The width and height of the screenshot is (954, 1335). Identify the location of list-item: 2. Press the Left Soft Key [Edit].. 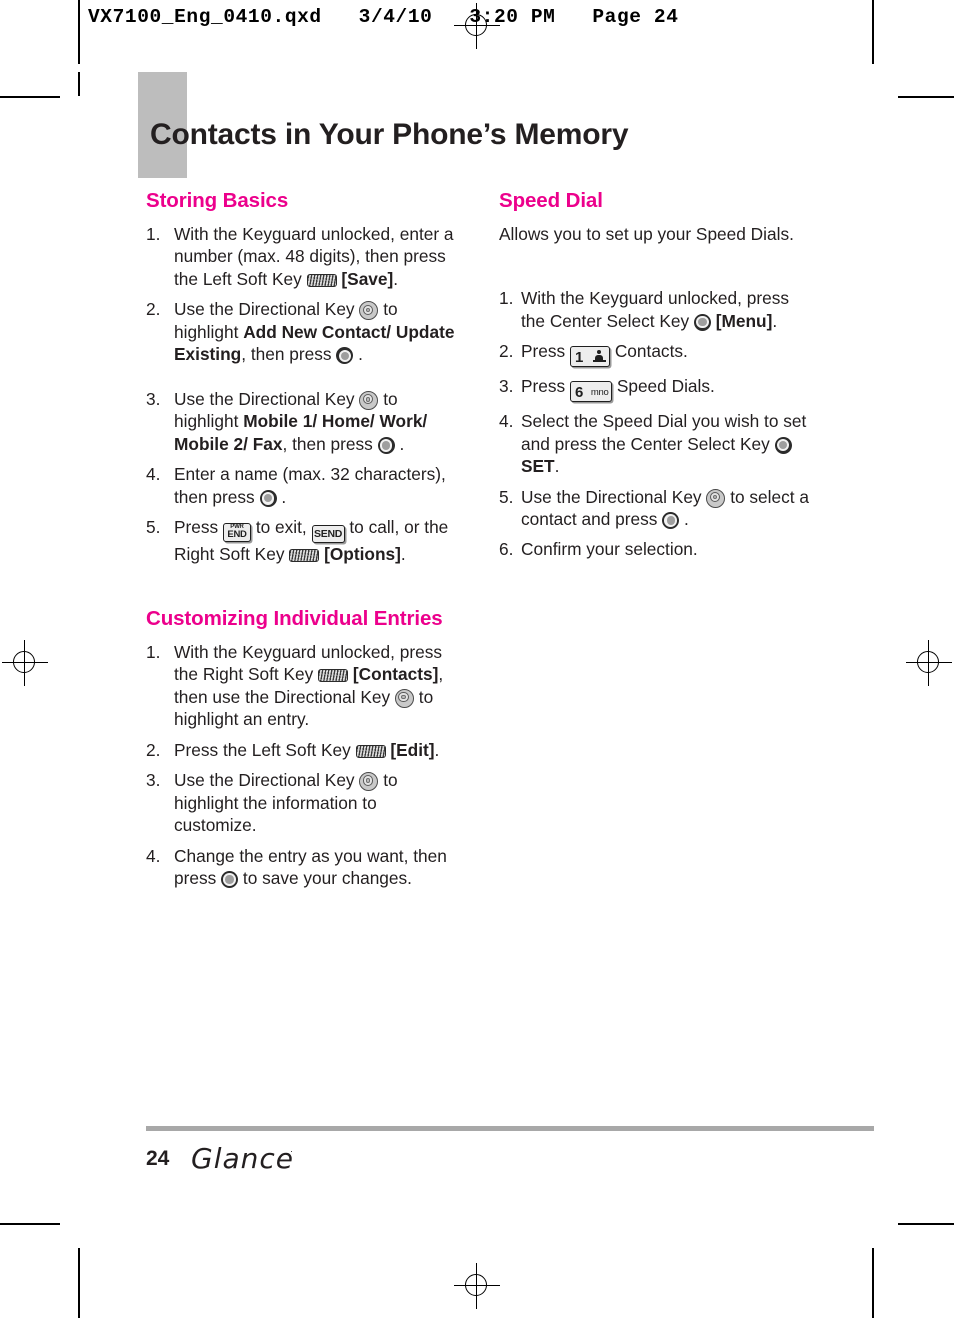
(301, 750).